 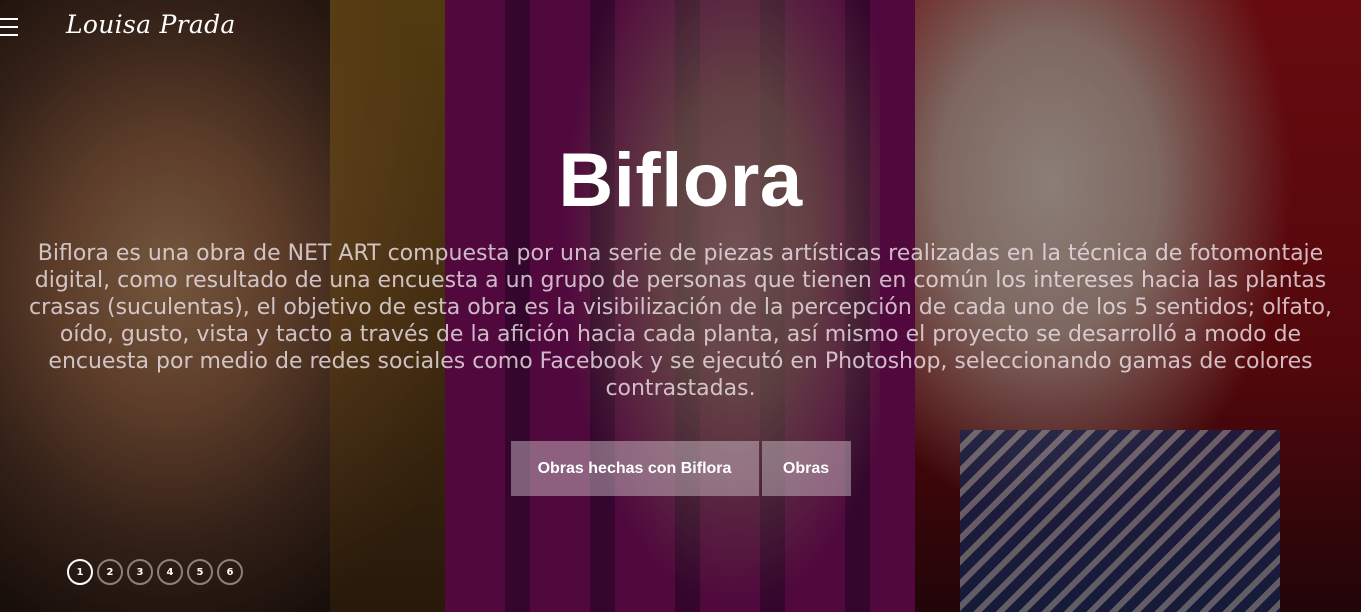 I want to click on page-dot-6: 6, so click(x=230, y=572).